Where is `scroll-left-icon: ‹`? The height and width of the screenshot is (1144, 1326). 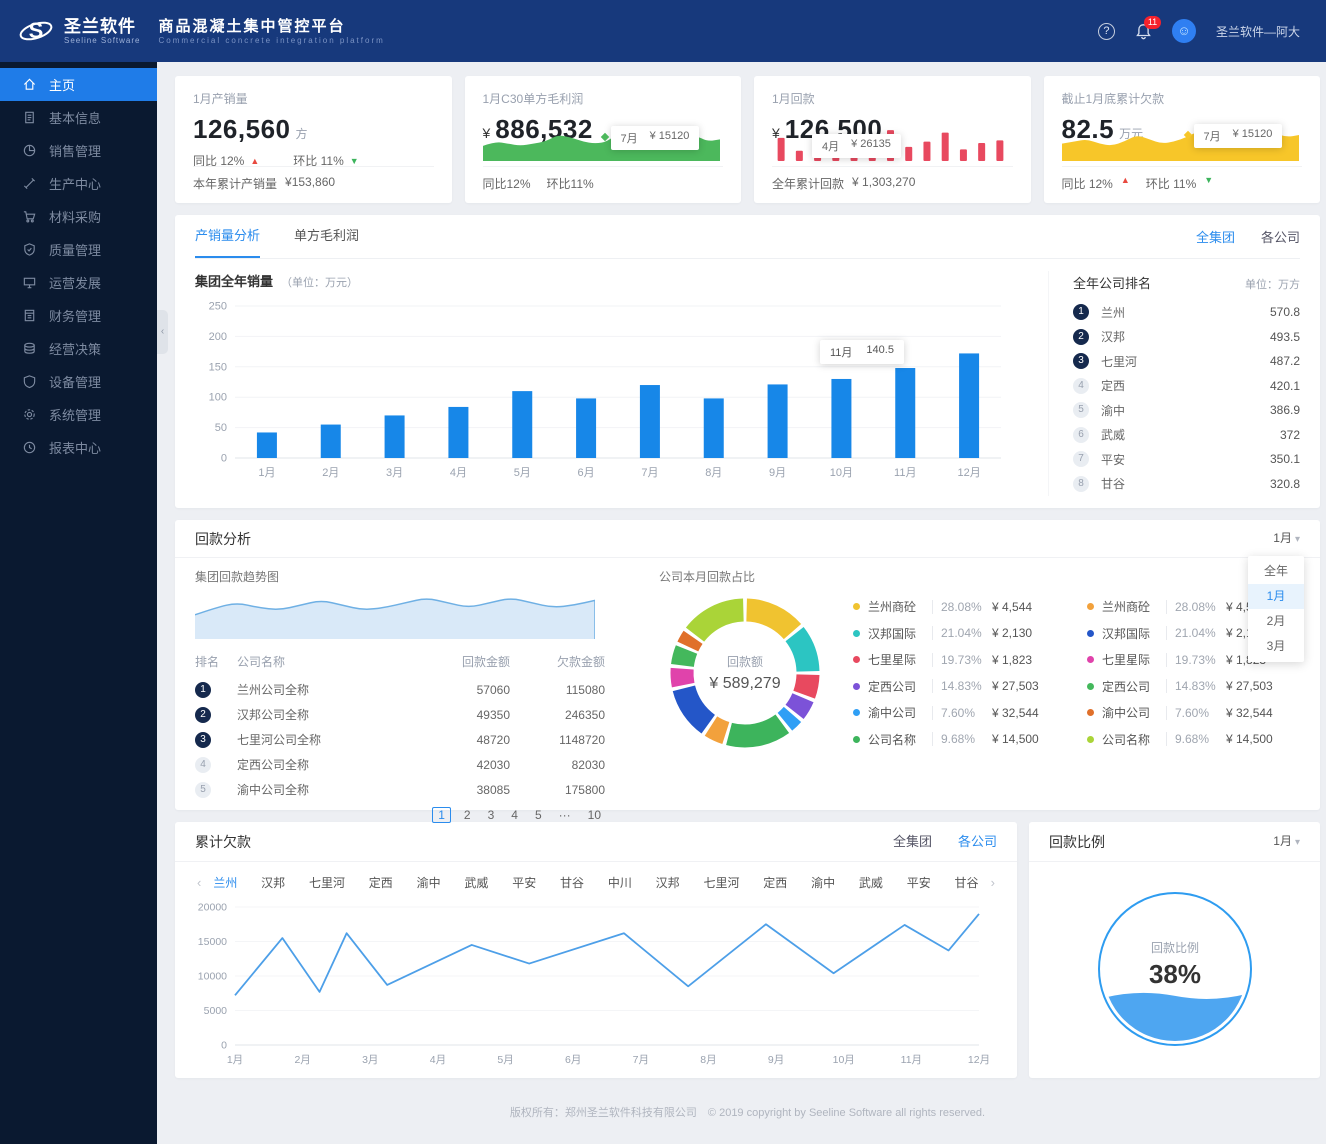
scroll-left-icon: ‹ is located at coordinates (199, 882).